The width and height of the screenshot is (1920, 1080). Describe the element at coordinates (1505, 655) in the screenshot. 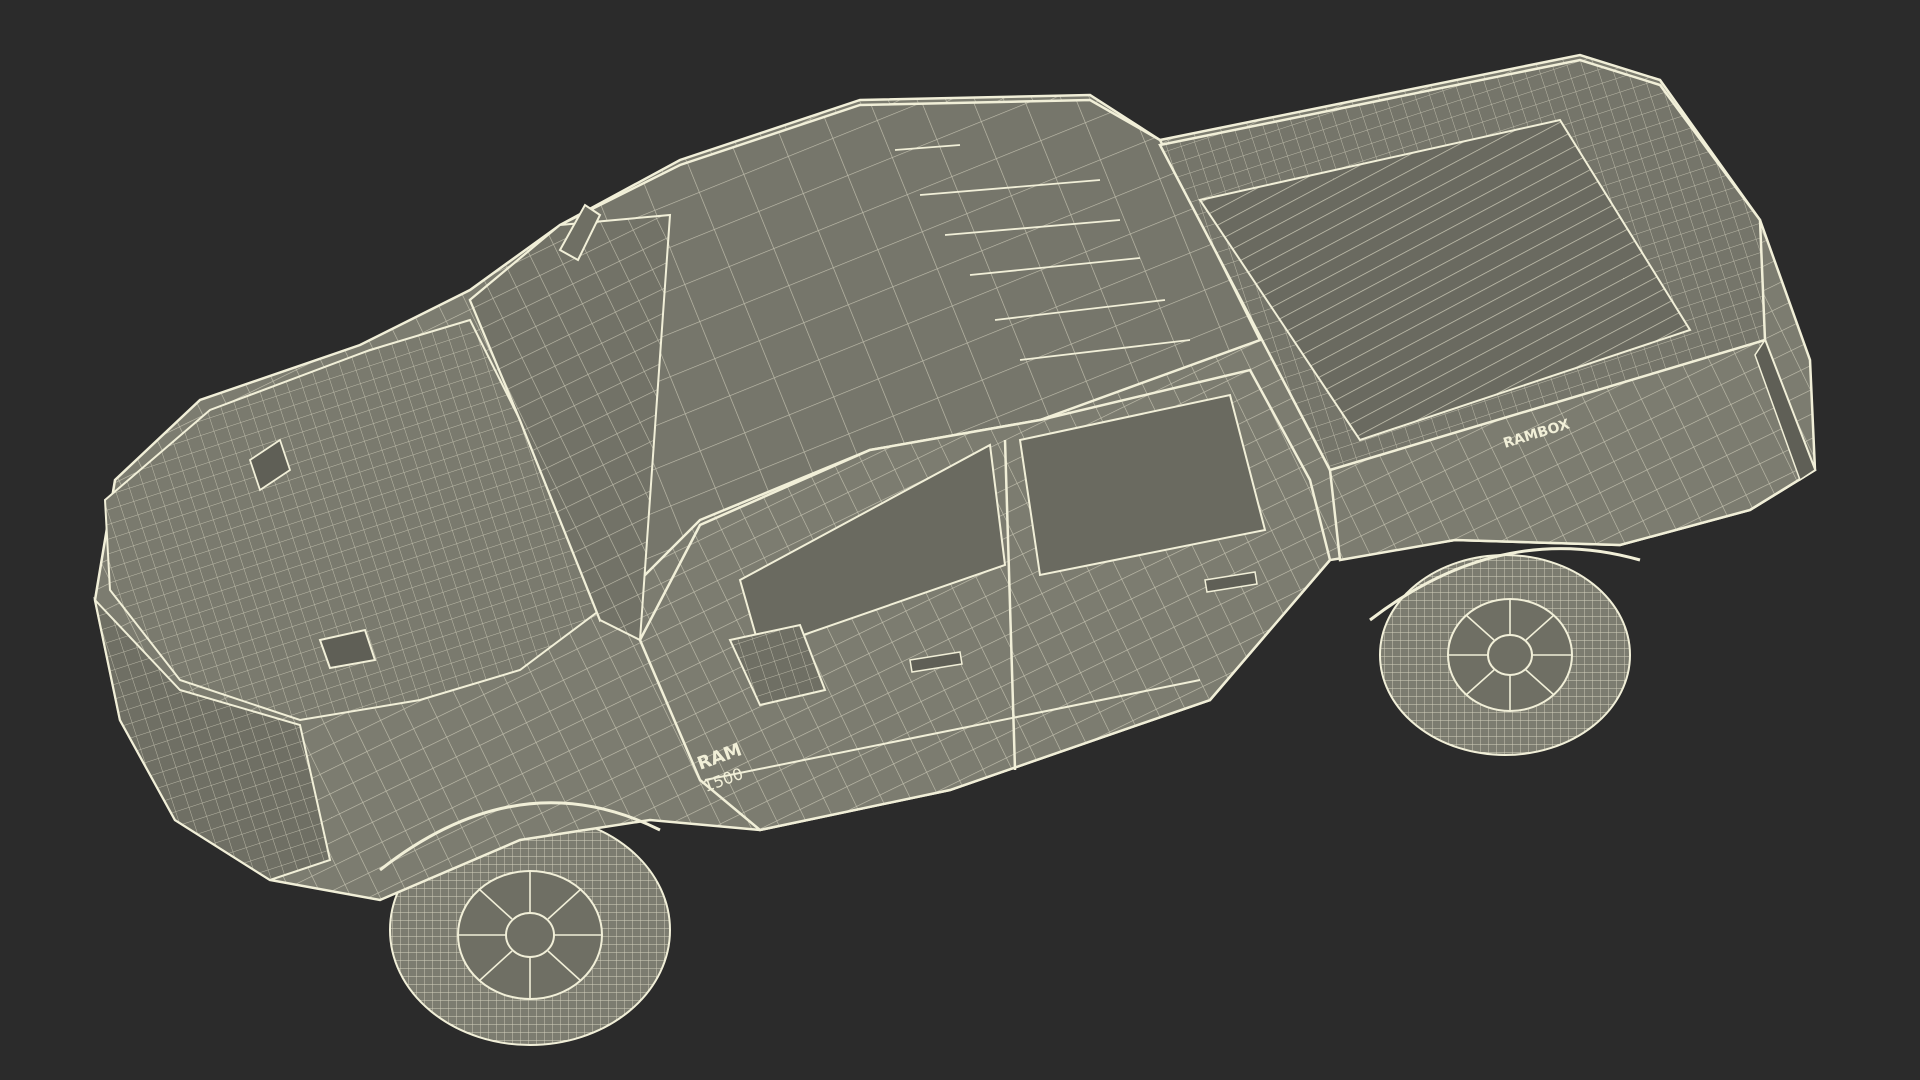

I see `rear-wheel` at that location.